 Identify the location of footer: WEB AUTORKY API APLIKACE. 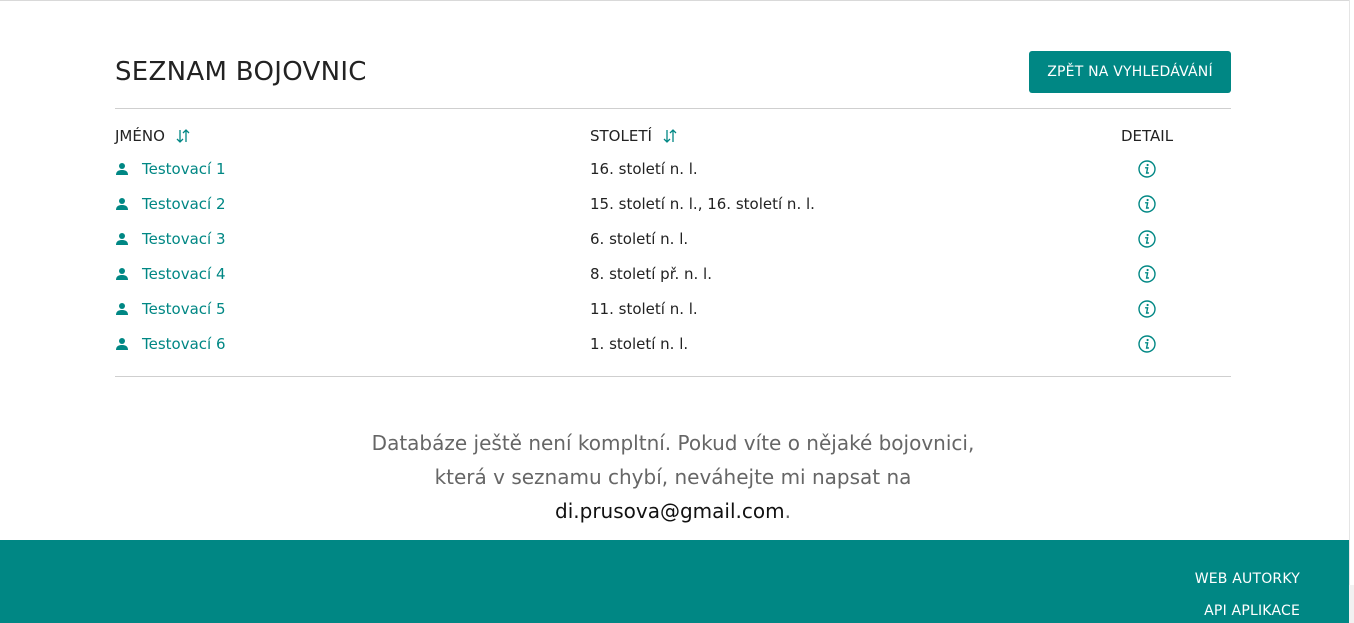
(674, 581).